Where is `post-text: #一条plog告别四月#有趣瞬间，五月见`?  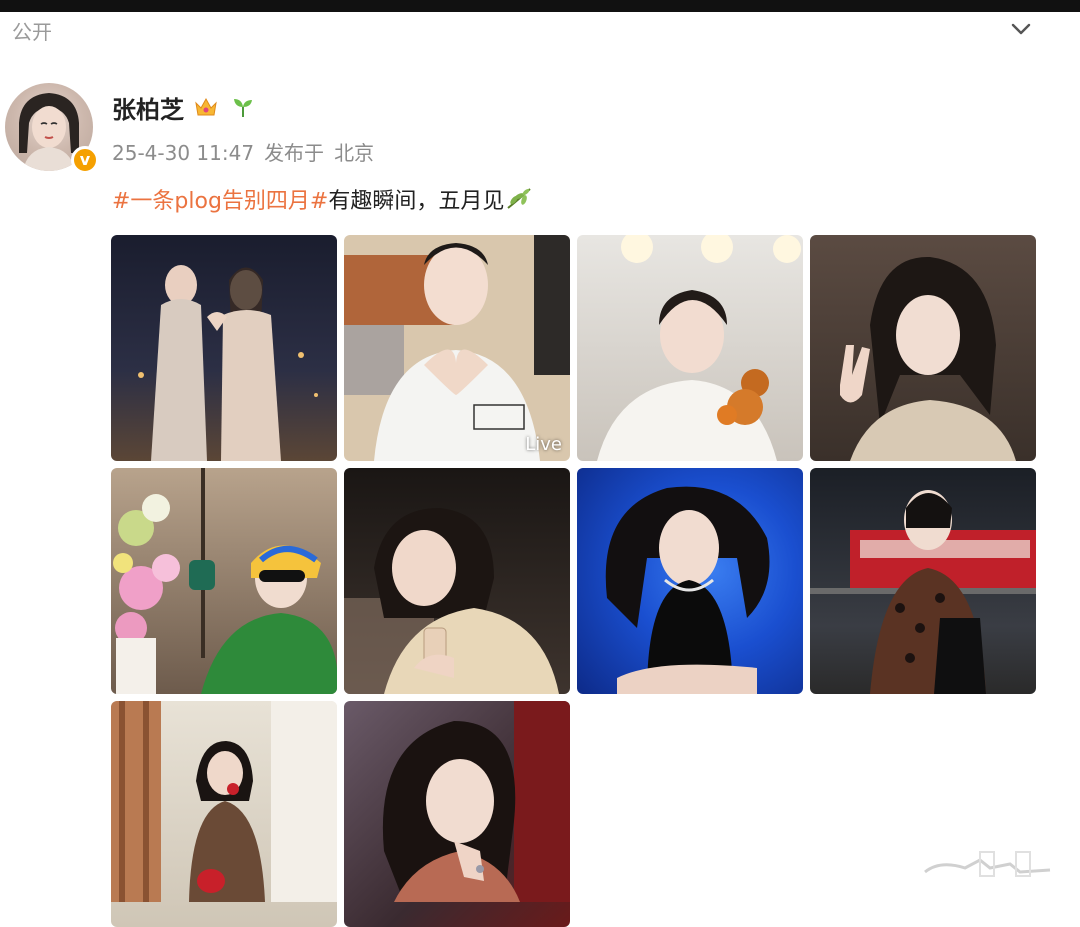 post-text: #一条plog告别四月#有趣瞬间，五月见 is located at coordinates (323, 199).